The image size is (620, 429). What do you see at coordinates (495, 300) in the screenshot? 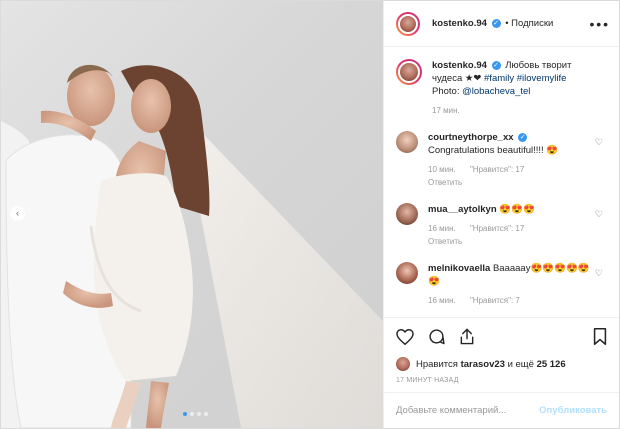
I see `comment-likes: "Нравится": 7` at bounding box center [495, 300].